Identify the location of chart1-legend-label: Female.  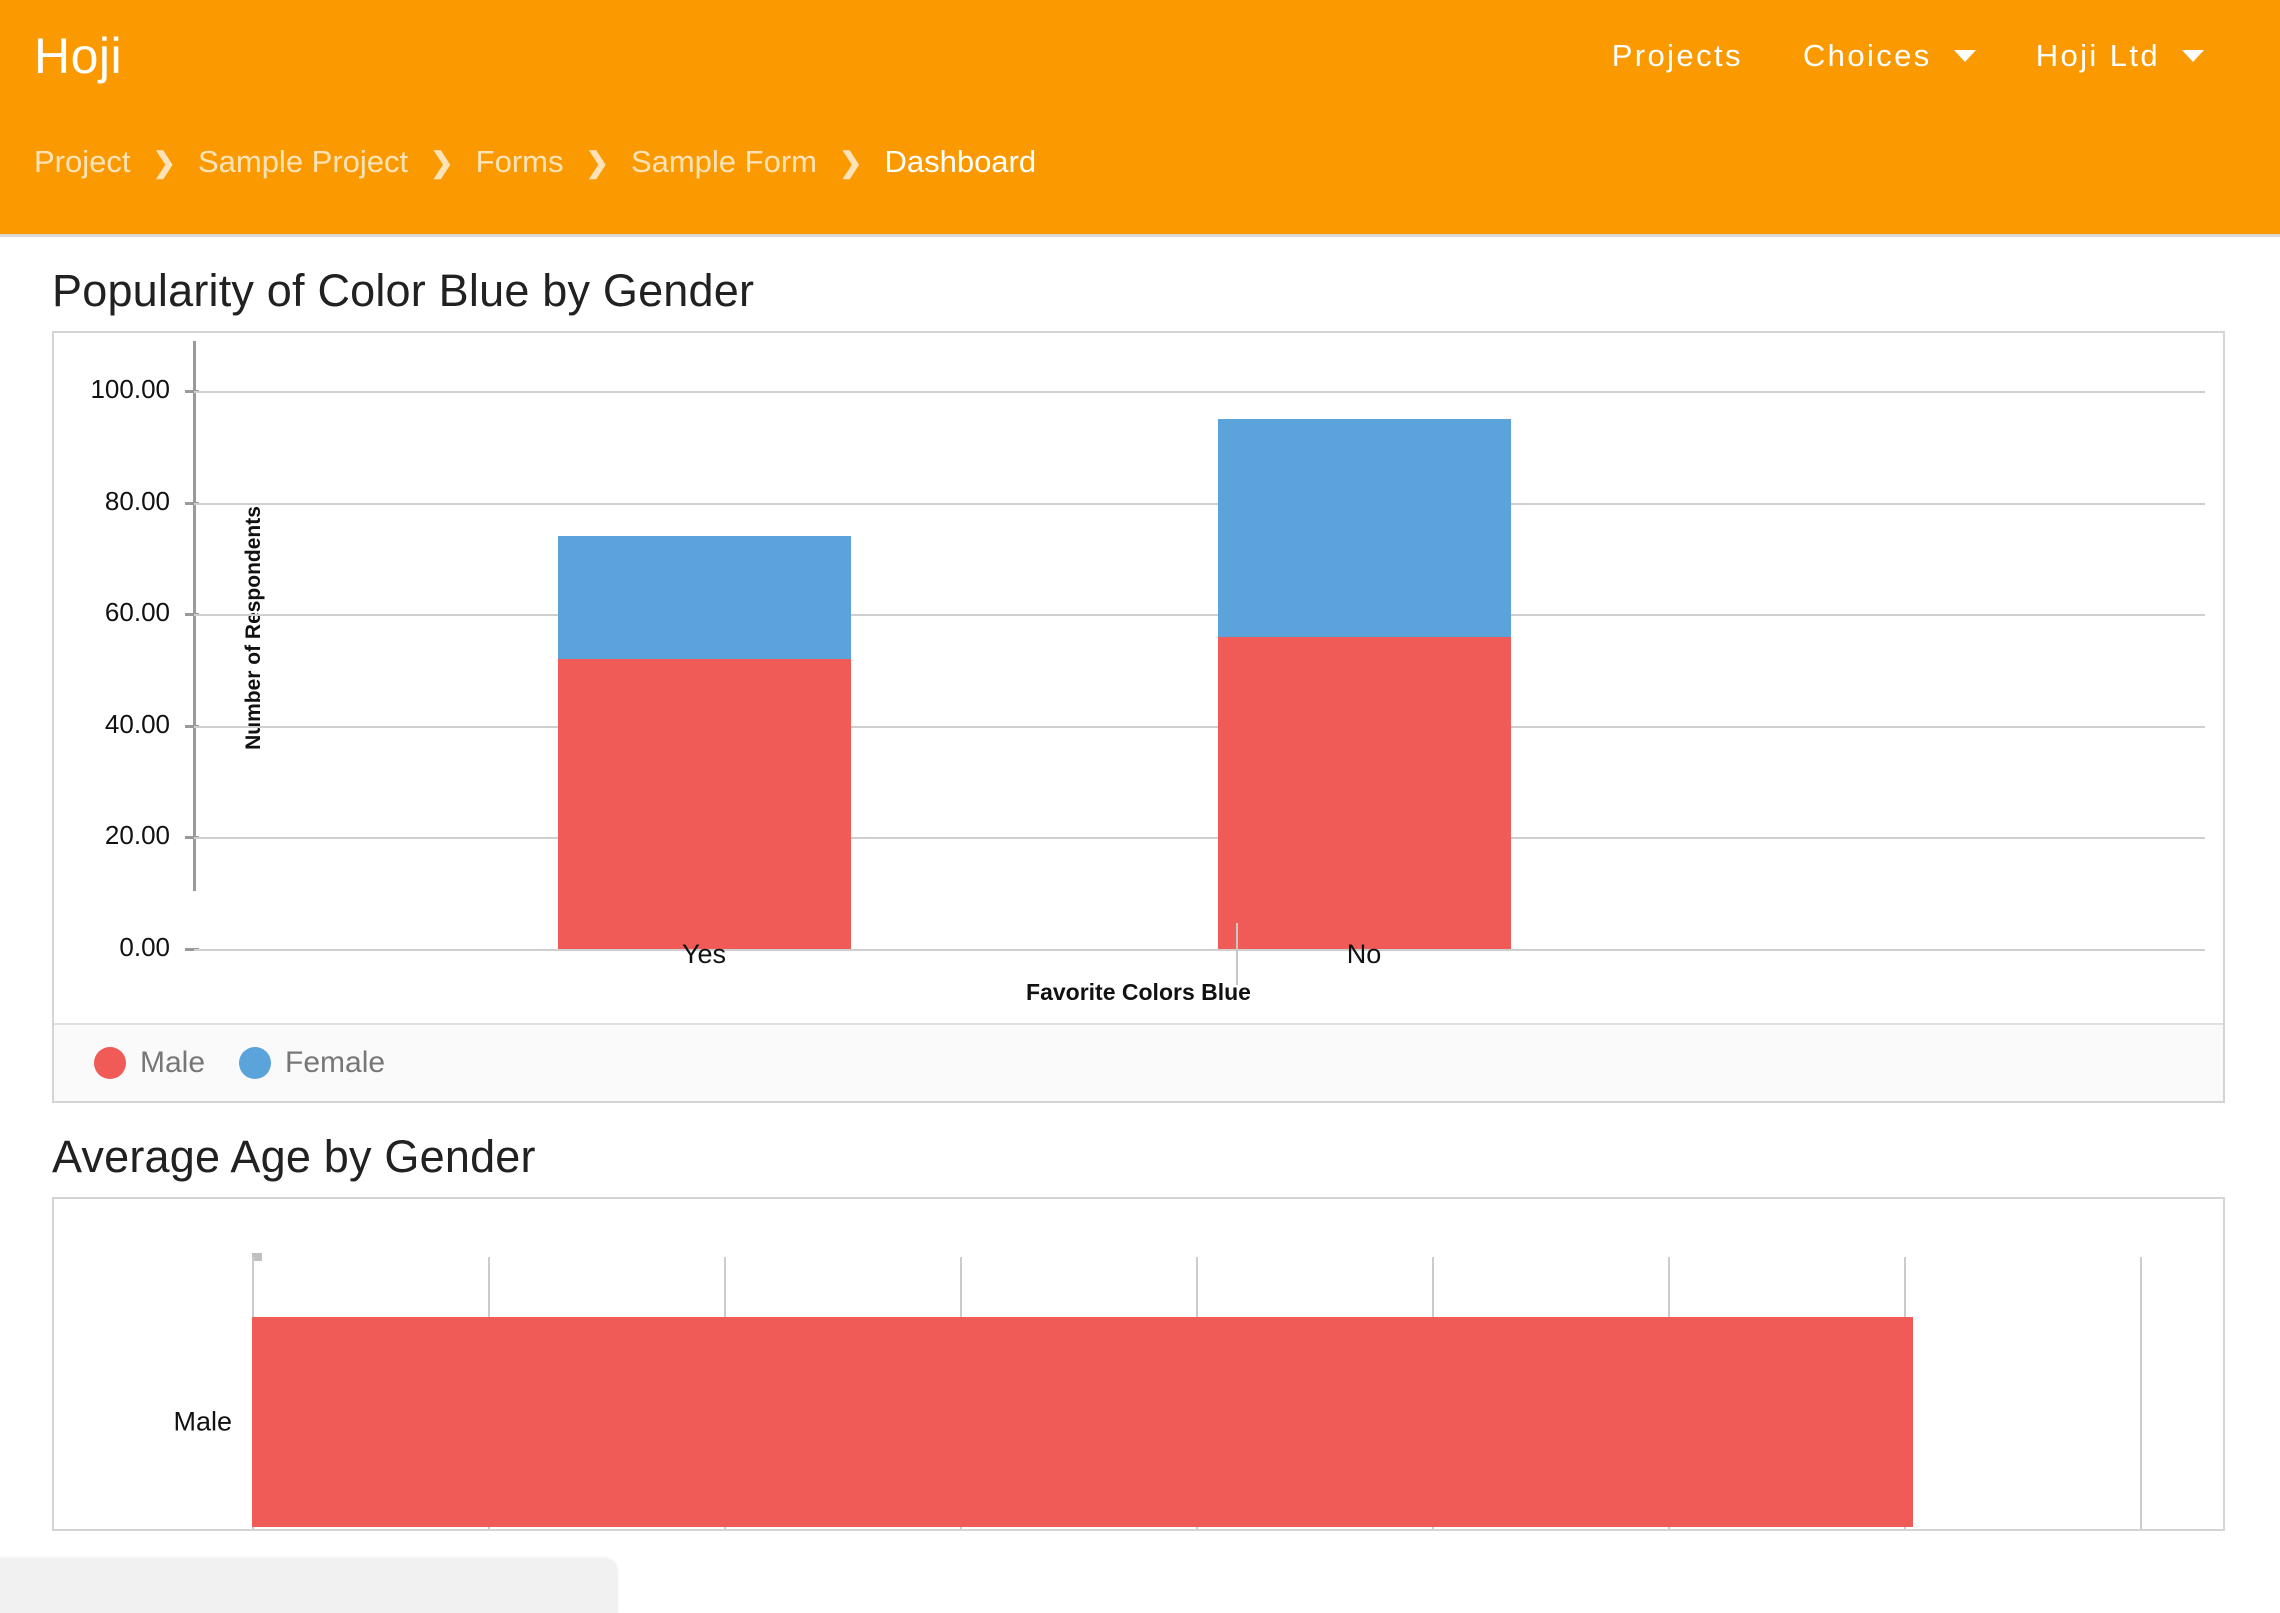
(335, 1062).